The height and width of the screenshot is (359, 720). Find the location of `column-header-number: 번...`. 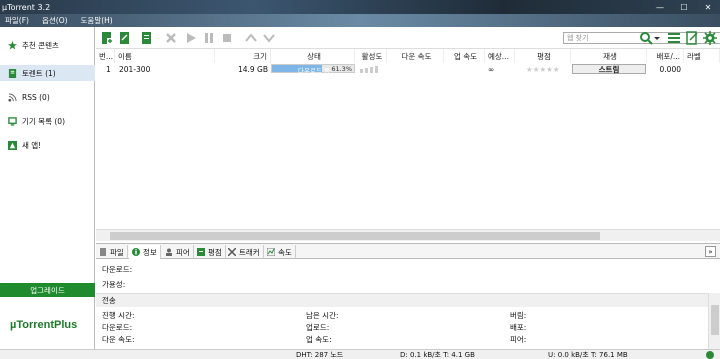

column-header-number: 번... is located at coordinates (105, 56).